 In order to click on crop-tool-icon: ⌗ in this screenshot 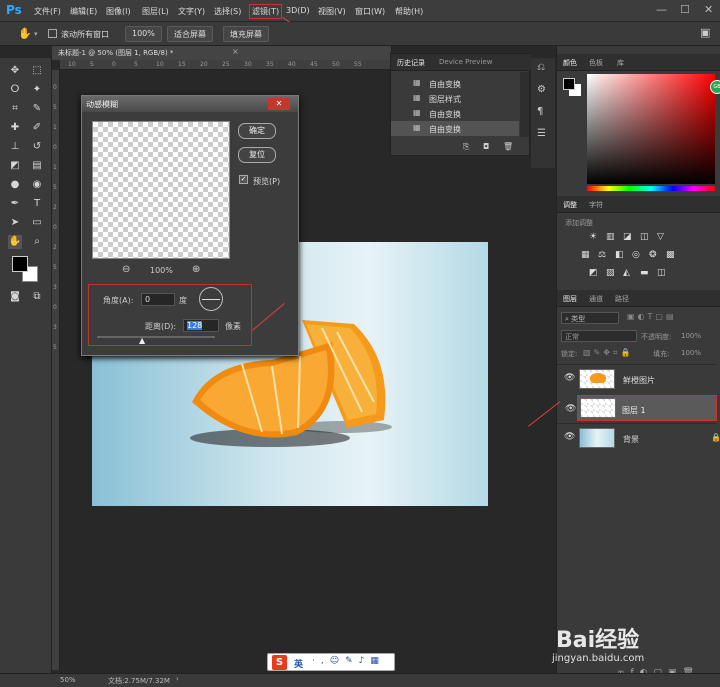, I will do `click(15, 109)`.